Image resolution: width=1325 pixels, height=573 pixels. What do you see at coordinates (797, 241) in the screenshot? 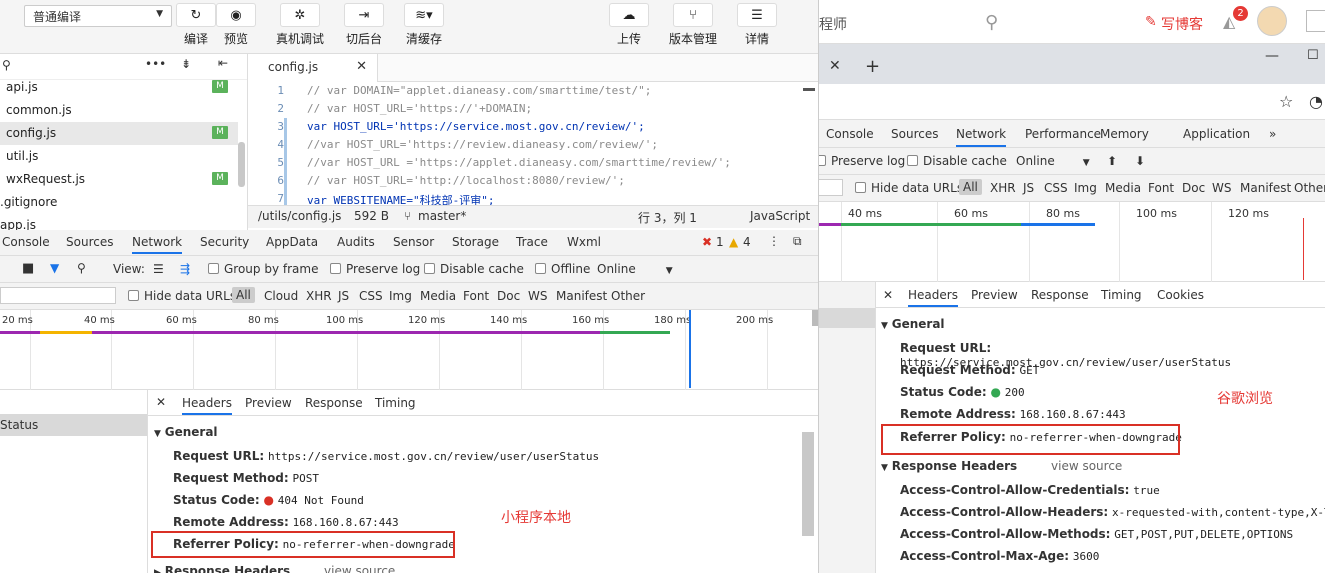
I see `undock-icon: ⧉` at bounding box center [797, 241].